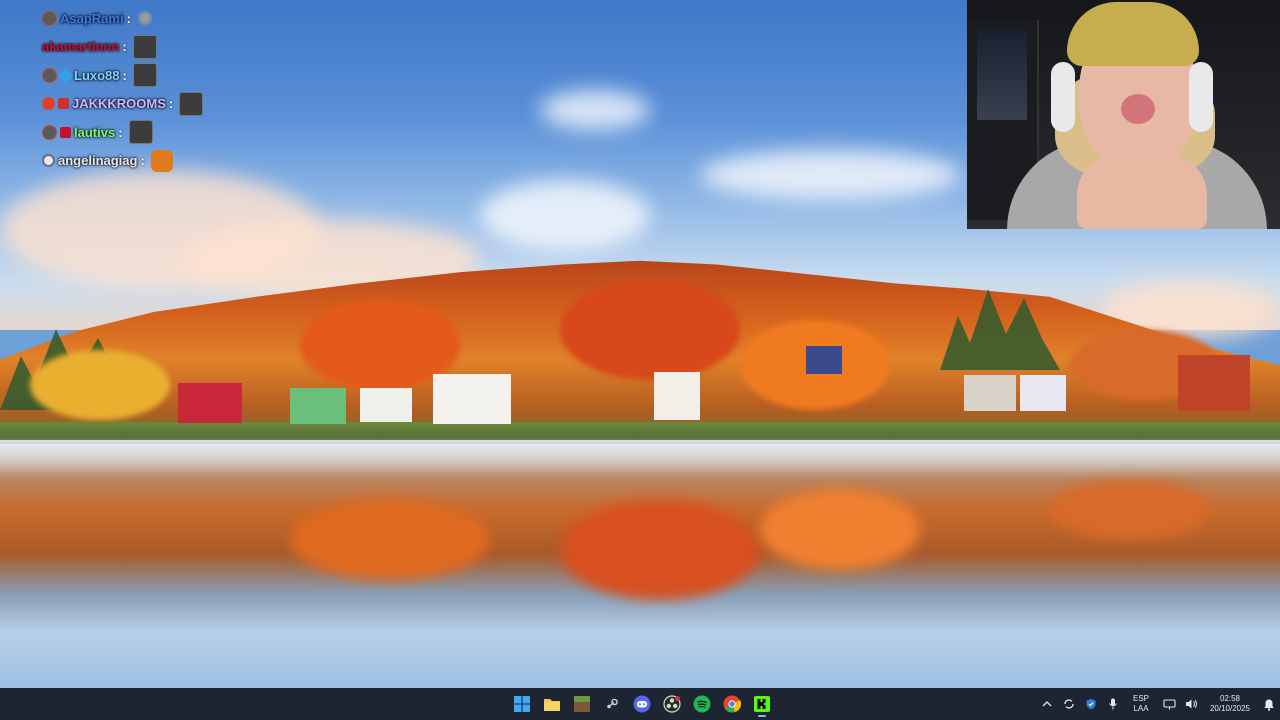  What do you see at coordinates (1169, 704) in the screenshot?
I see `network-monitor-icon` at bounding box center [1169, 704].